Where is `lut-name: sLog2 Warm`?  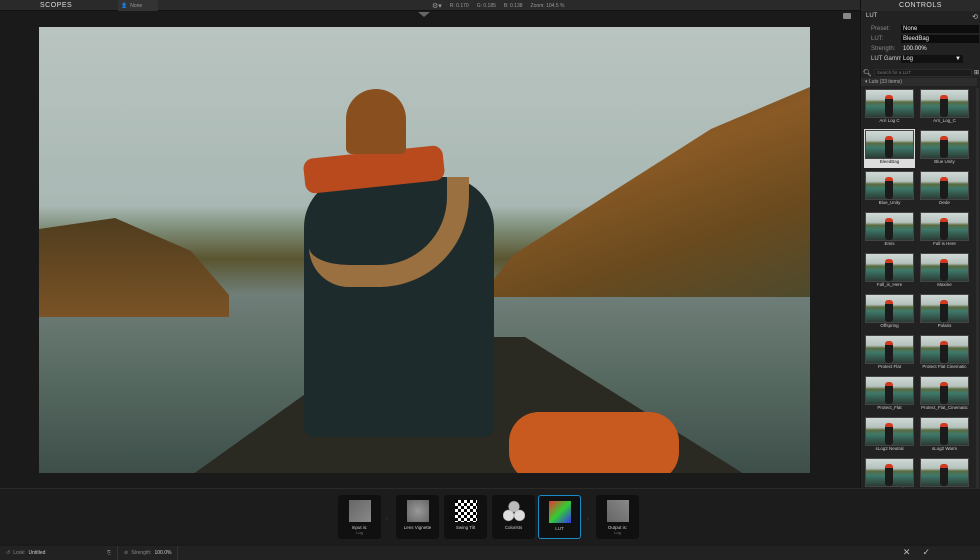
lut-name: sLog2 Warm is located at coordinates (944, 448).